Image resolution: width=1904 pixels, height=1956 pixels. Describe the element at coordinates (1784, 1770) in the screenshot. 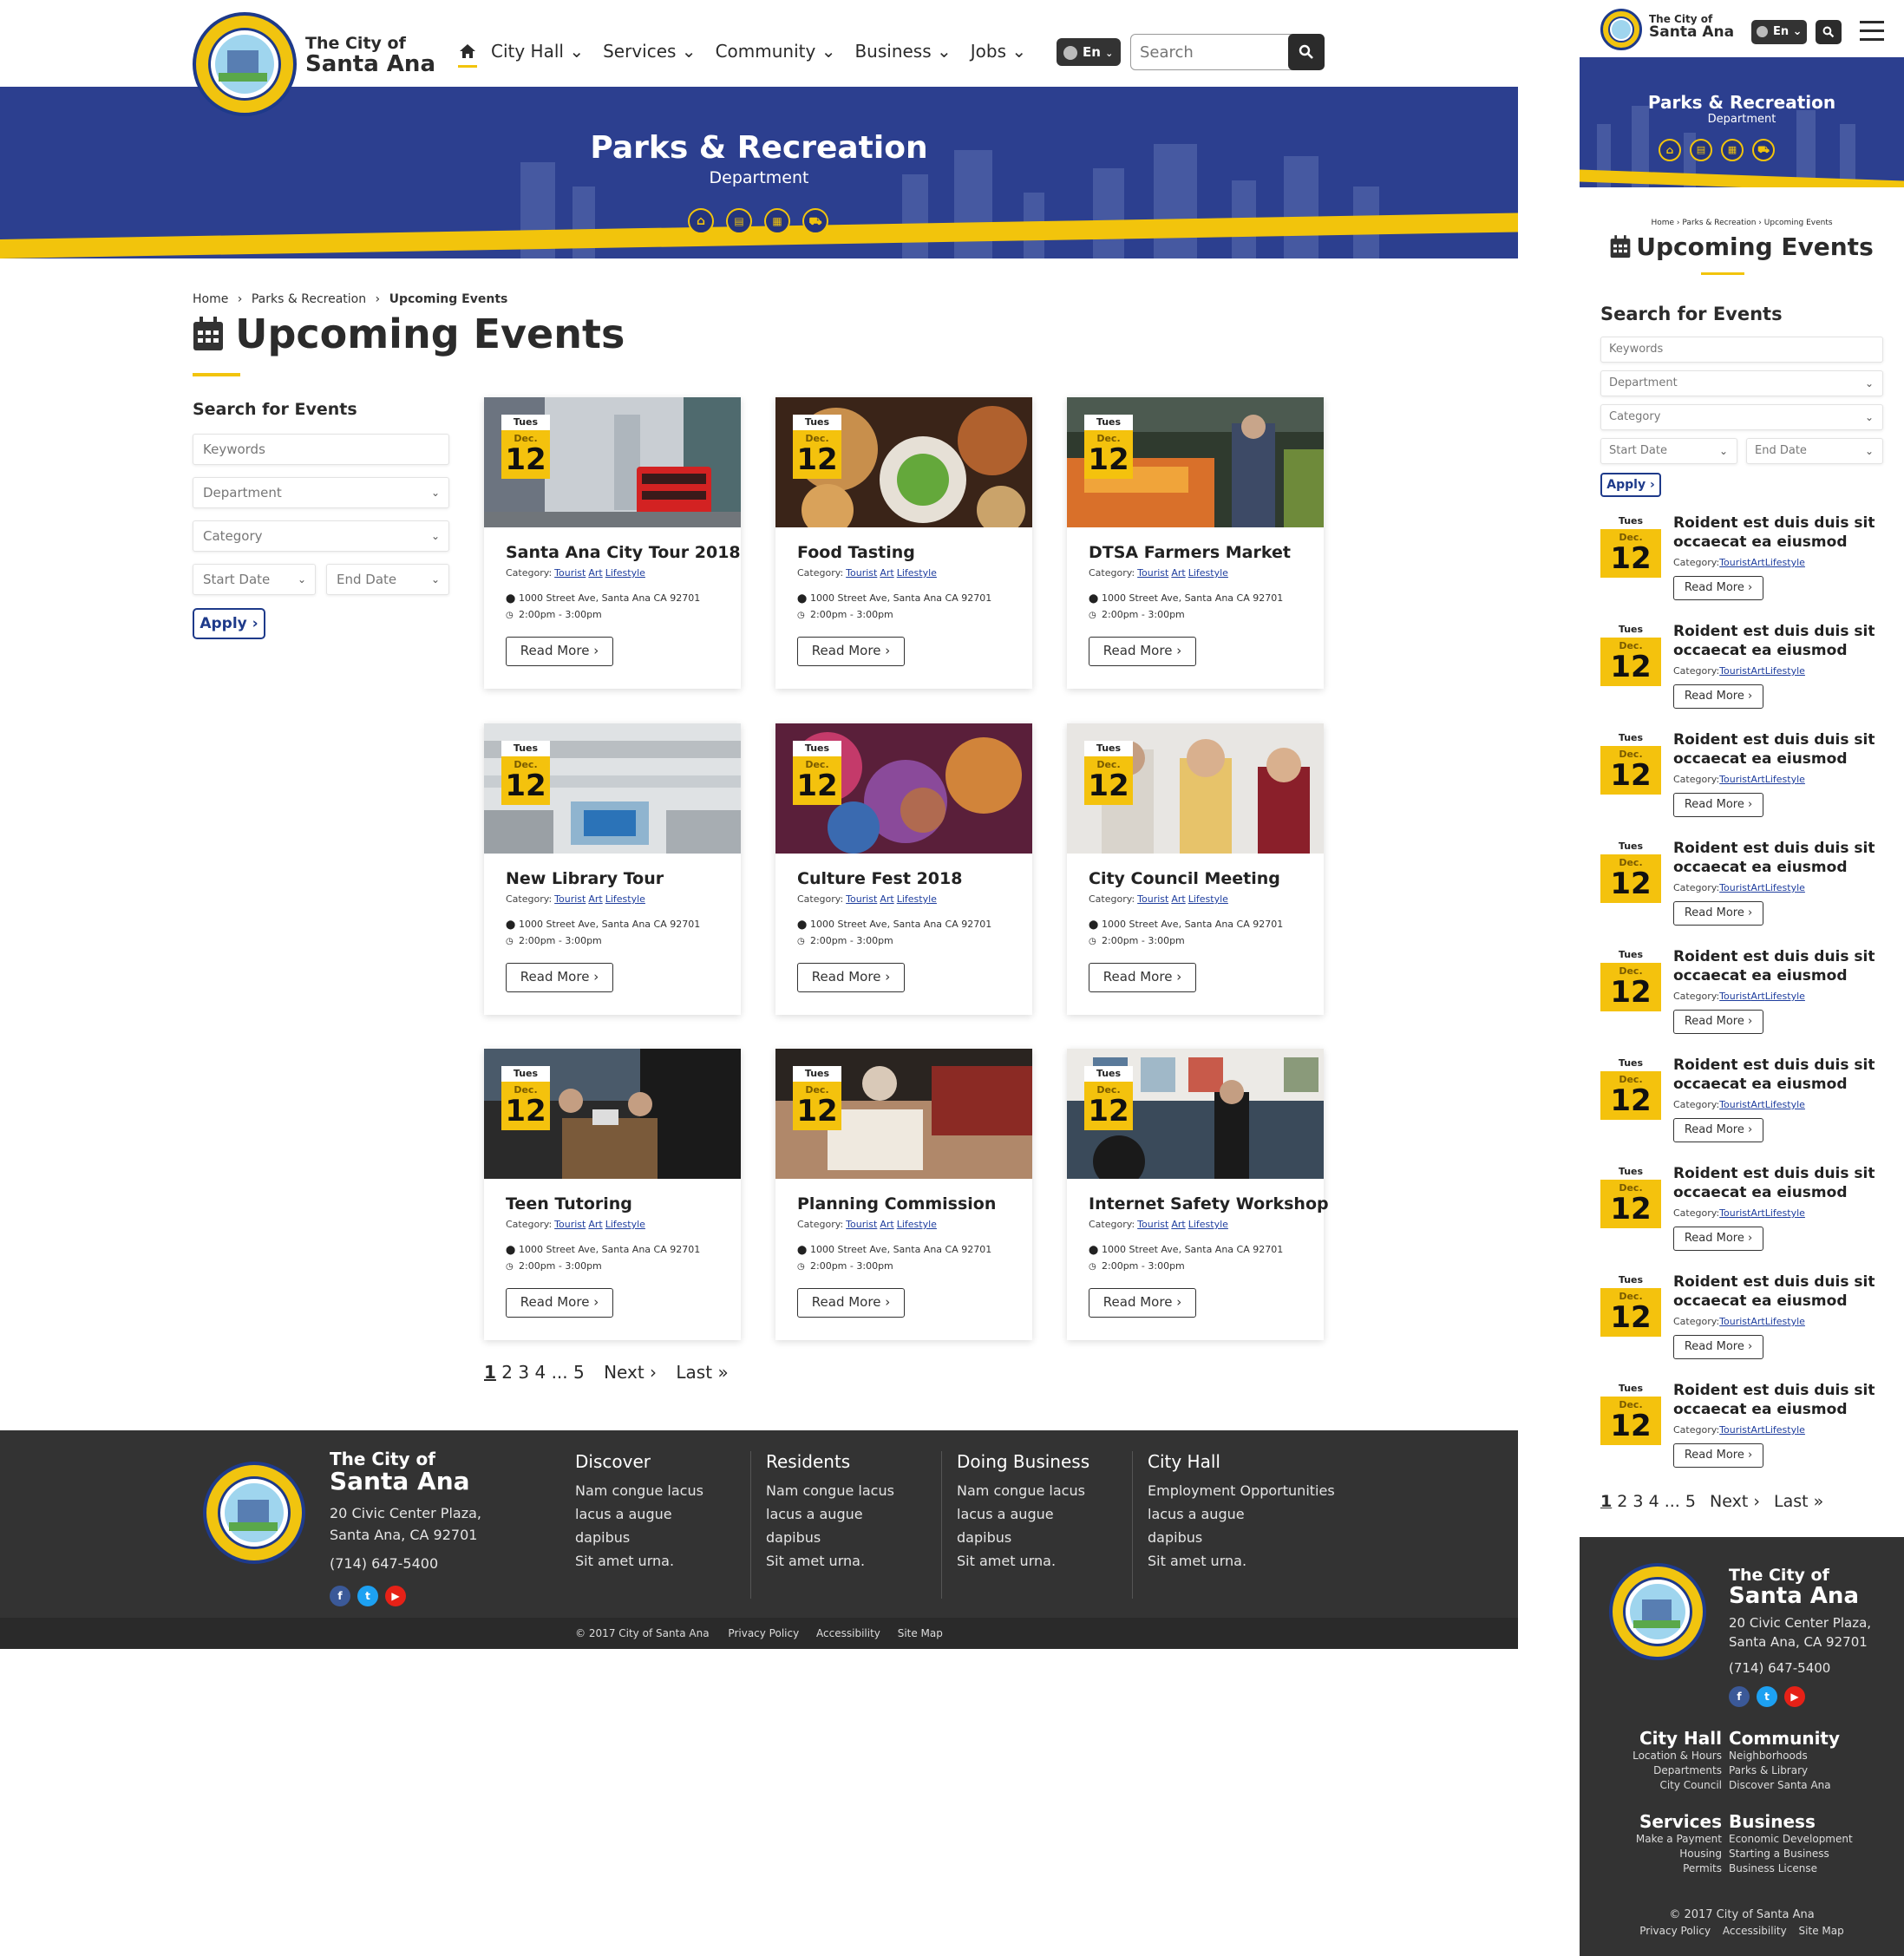

I see `mobile-footer-link: Parks & Library` at that location.